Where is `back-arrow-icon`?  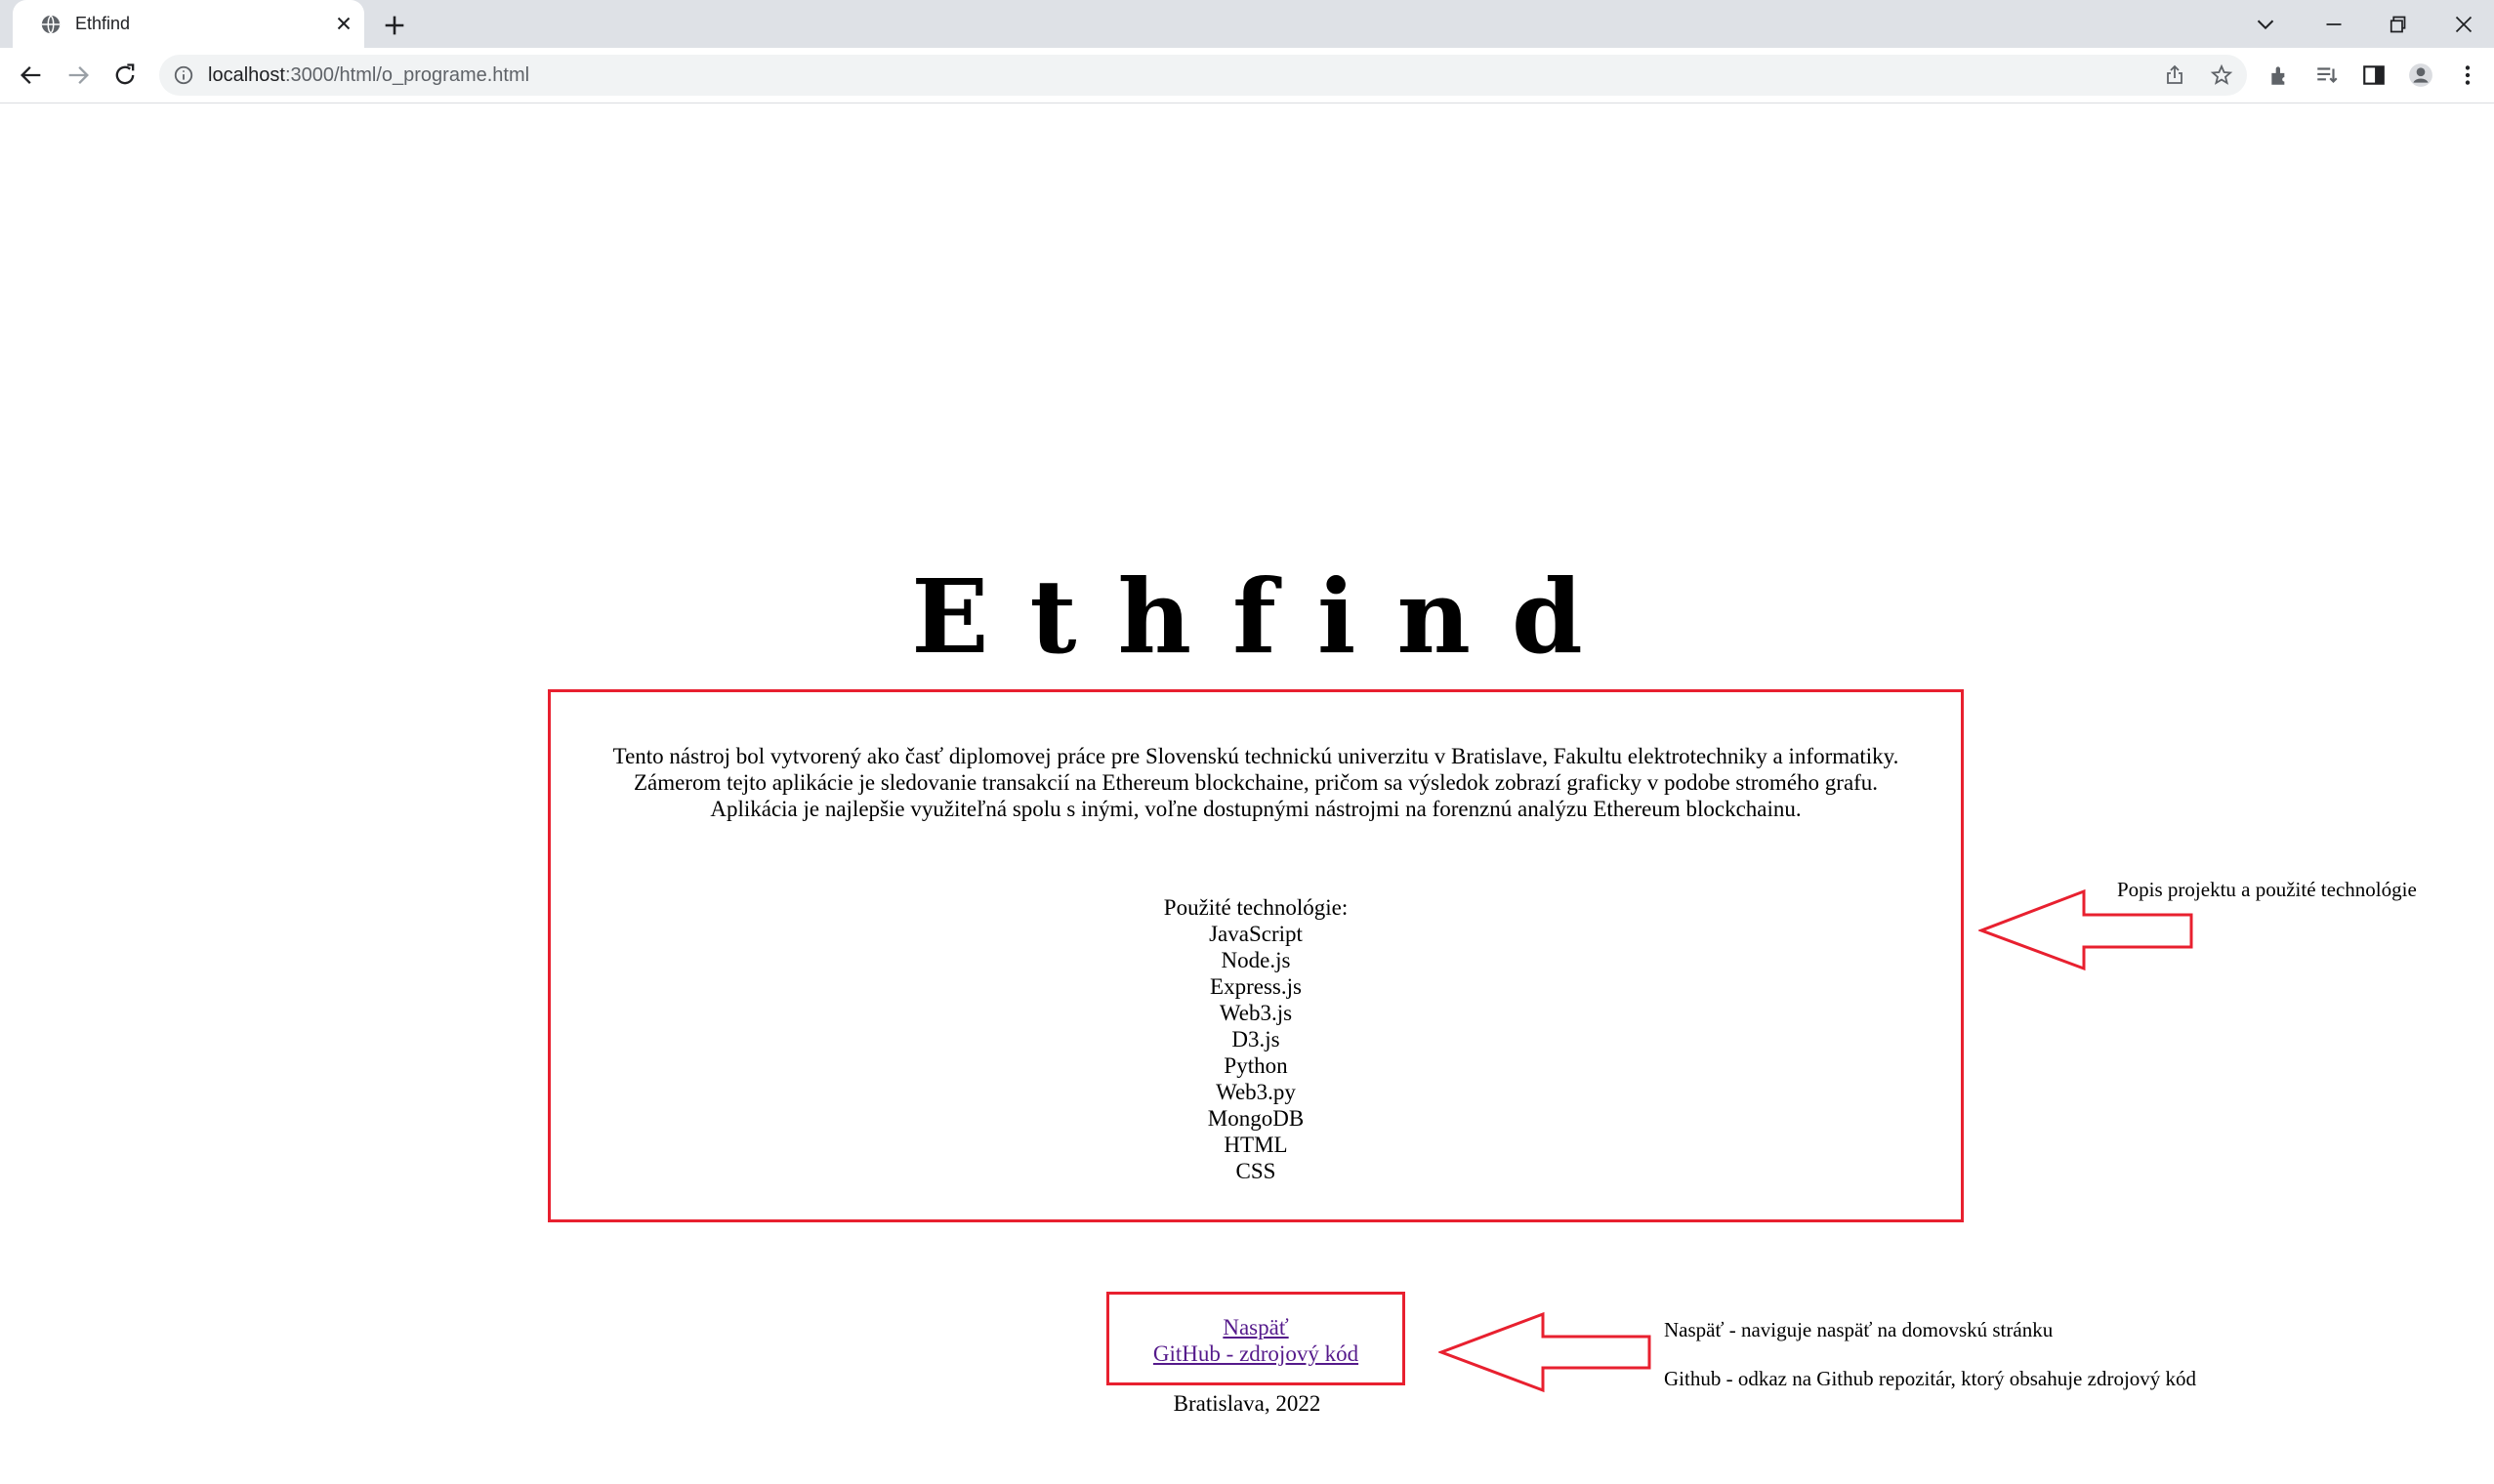 back-arrow-icon is located at coordinates (31, 75).